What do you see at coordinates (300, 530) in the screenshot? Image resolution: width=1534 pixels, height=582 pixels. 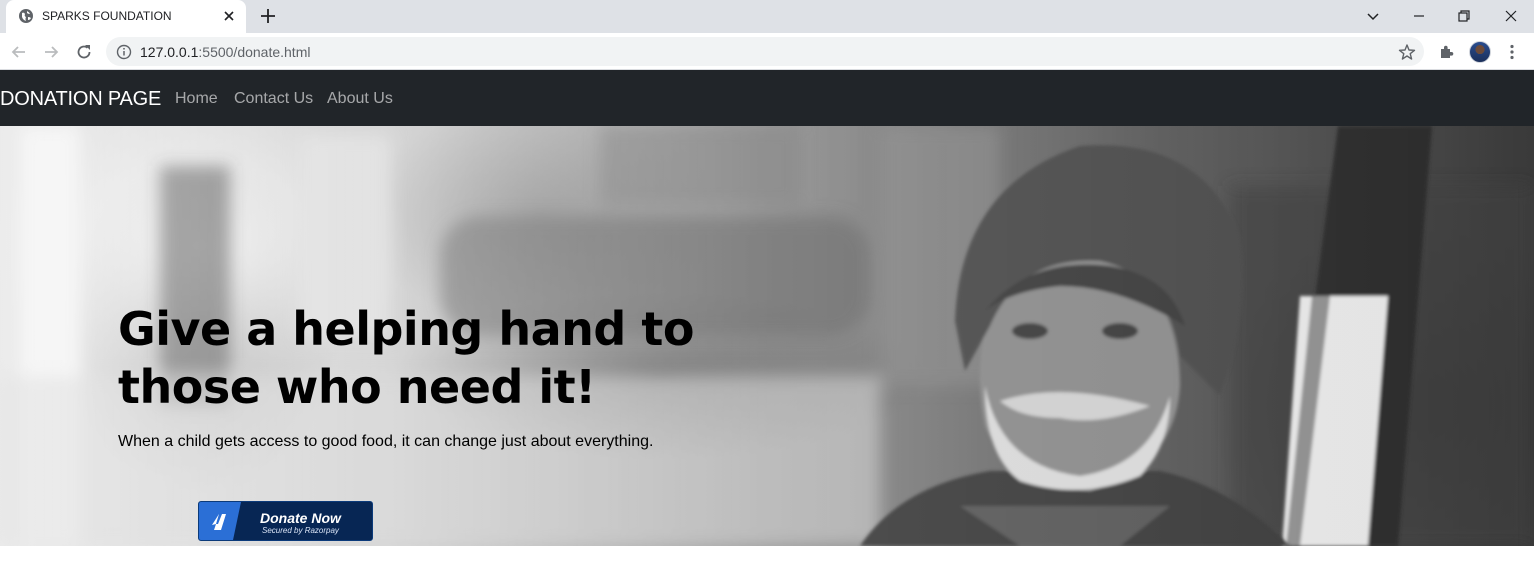 I see `donate-sublabel: Secured by Razorpay` at bounding box center [300, 530].